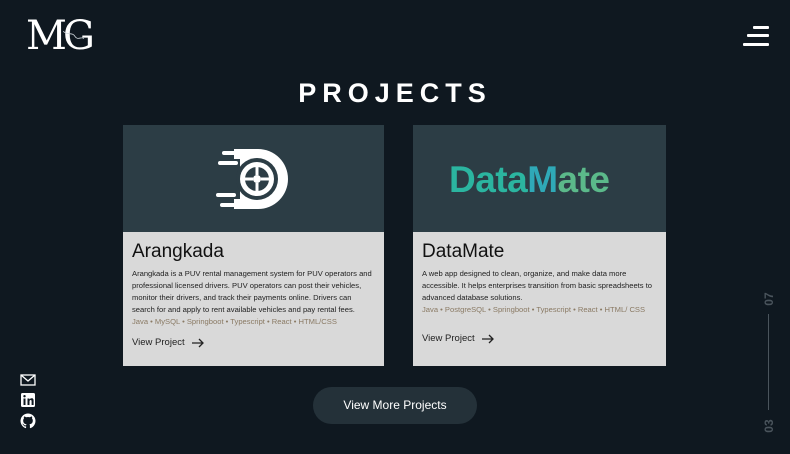 This screenshot has height=454, width=790. Describe the element at coordinates (28, 421) in the screenshot. I see `github-icon` at that location.